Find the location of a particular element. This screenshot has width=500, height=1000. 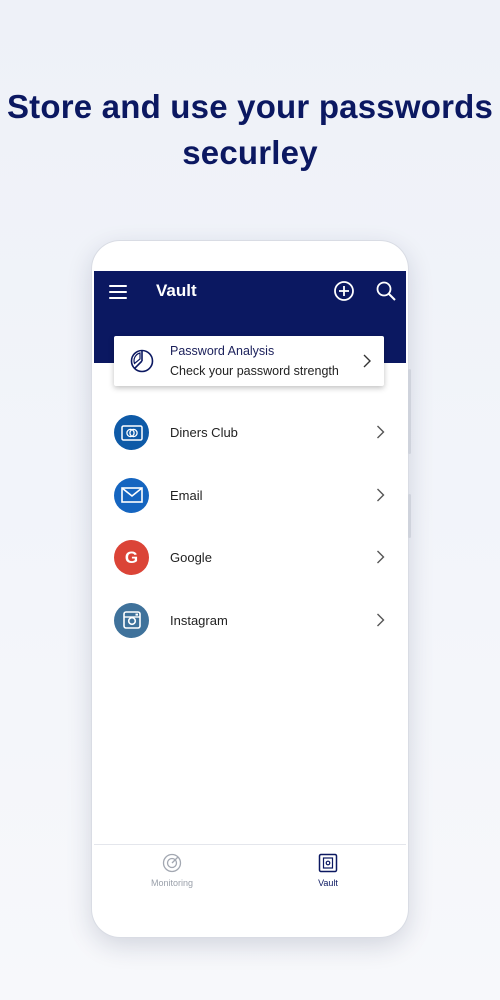

add-circle-icon is located at coordinates (344, 291).